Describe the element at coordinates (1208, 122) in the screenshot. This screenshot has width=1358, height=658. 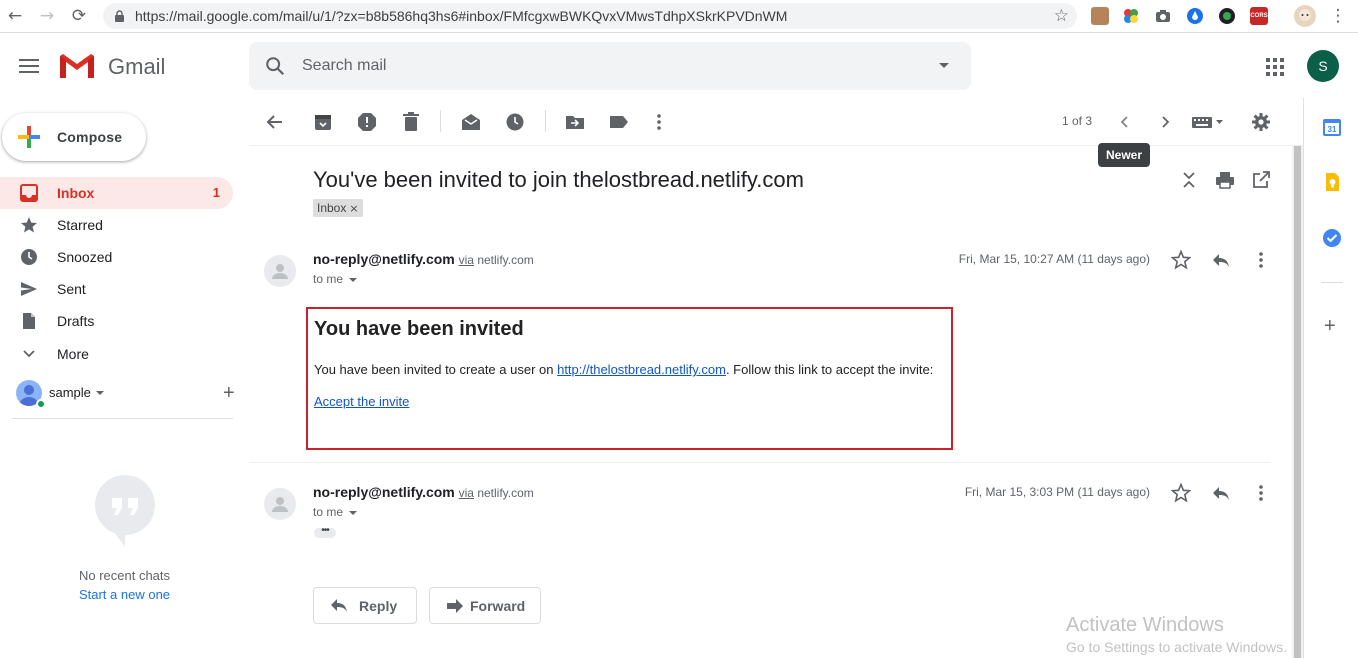
I see `input-tools-icon` at that location.